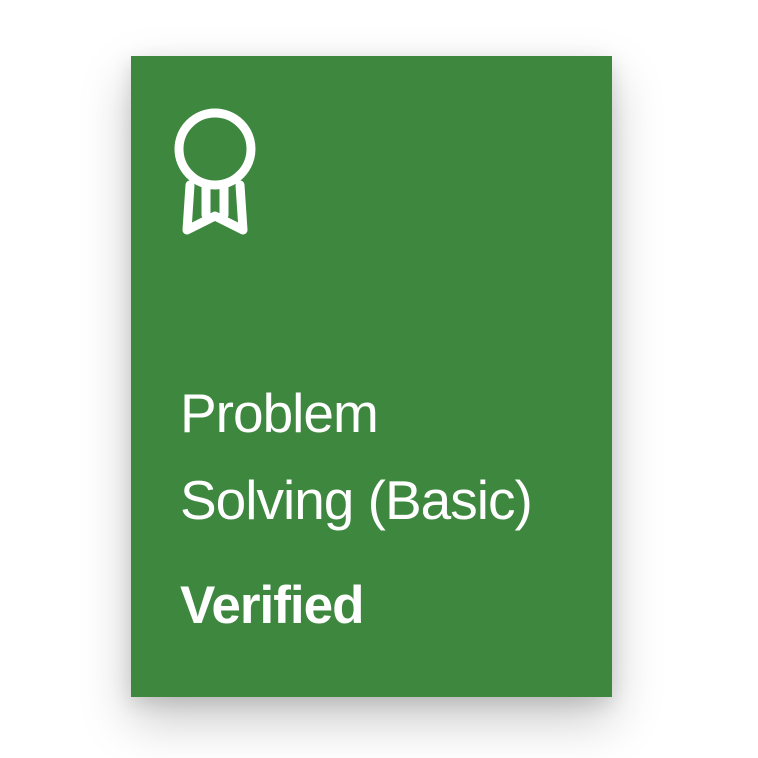 The width and height of the screenshot is (758, 758). Describe the element at coordinates (390, 457) in the screenshot. I see `badge-title: Problem Solving (Basic)` at that location.